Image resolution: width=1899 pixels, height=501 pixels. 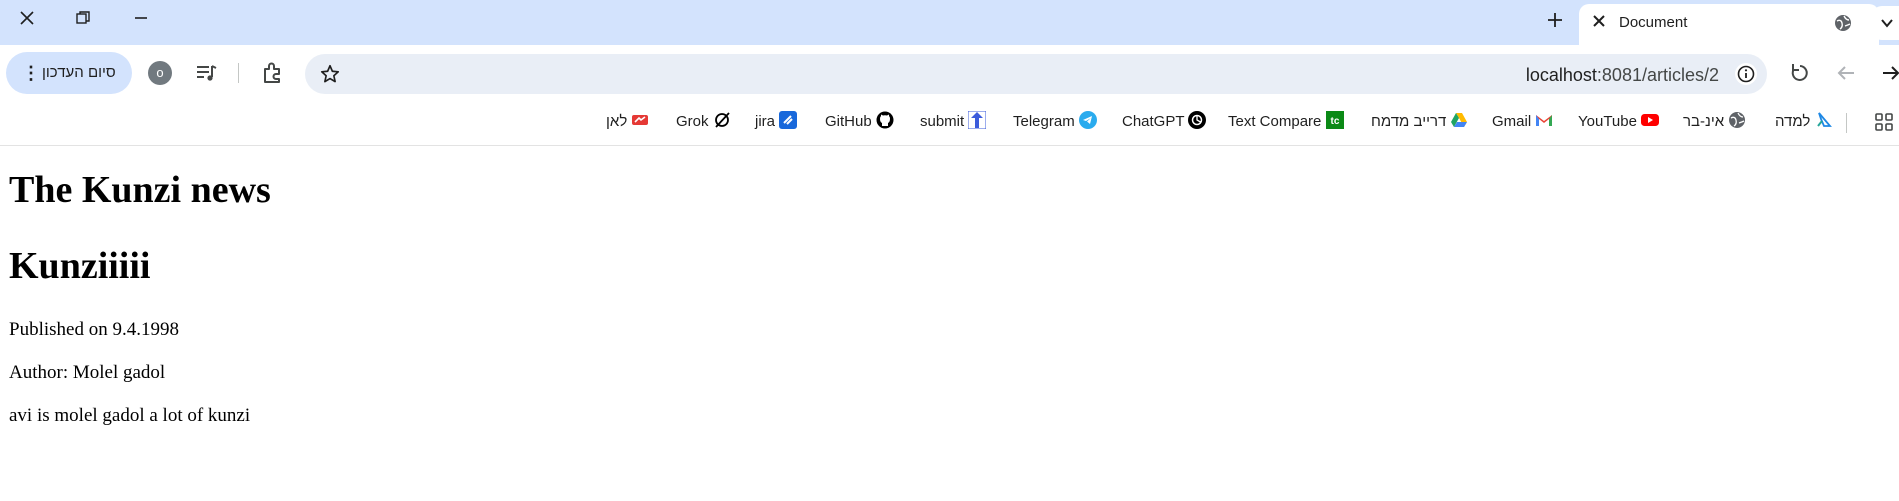 I want to click on bookmark-label: ChatGPT, so click(x=1153, y=121).